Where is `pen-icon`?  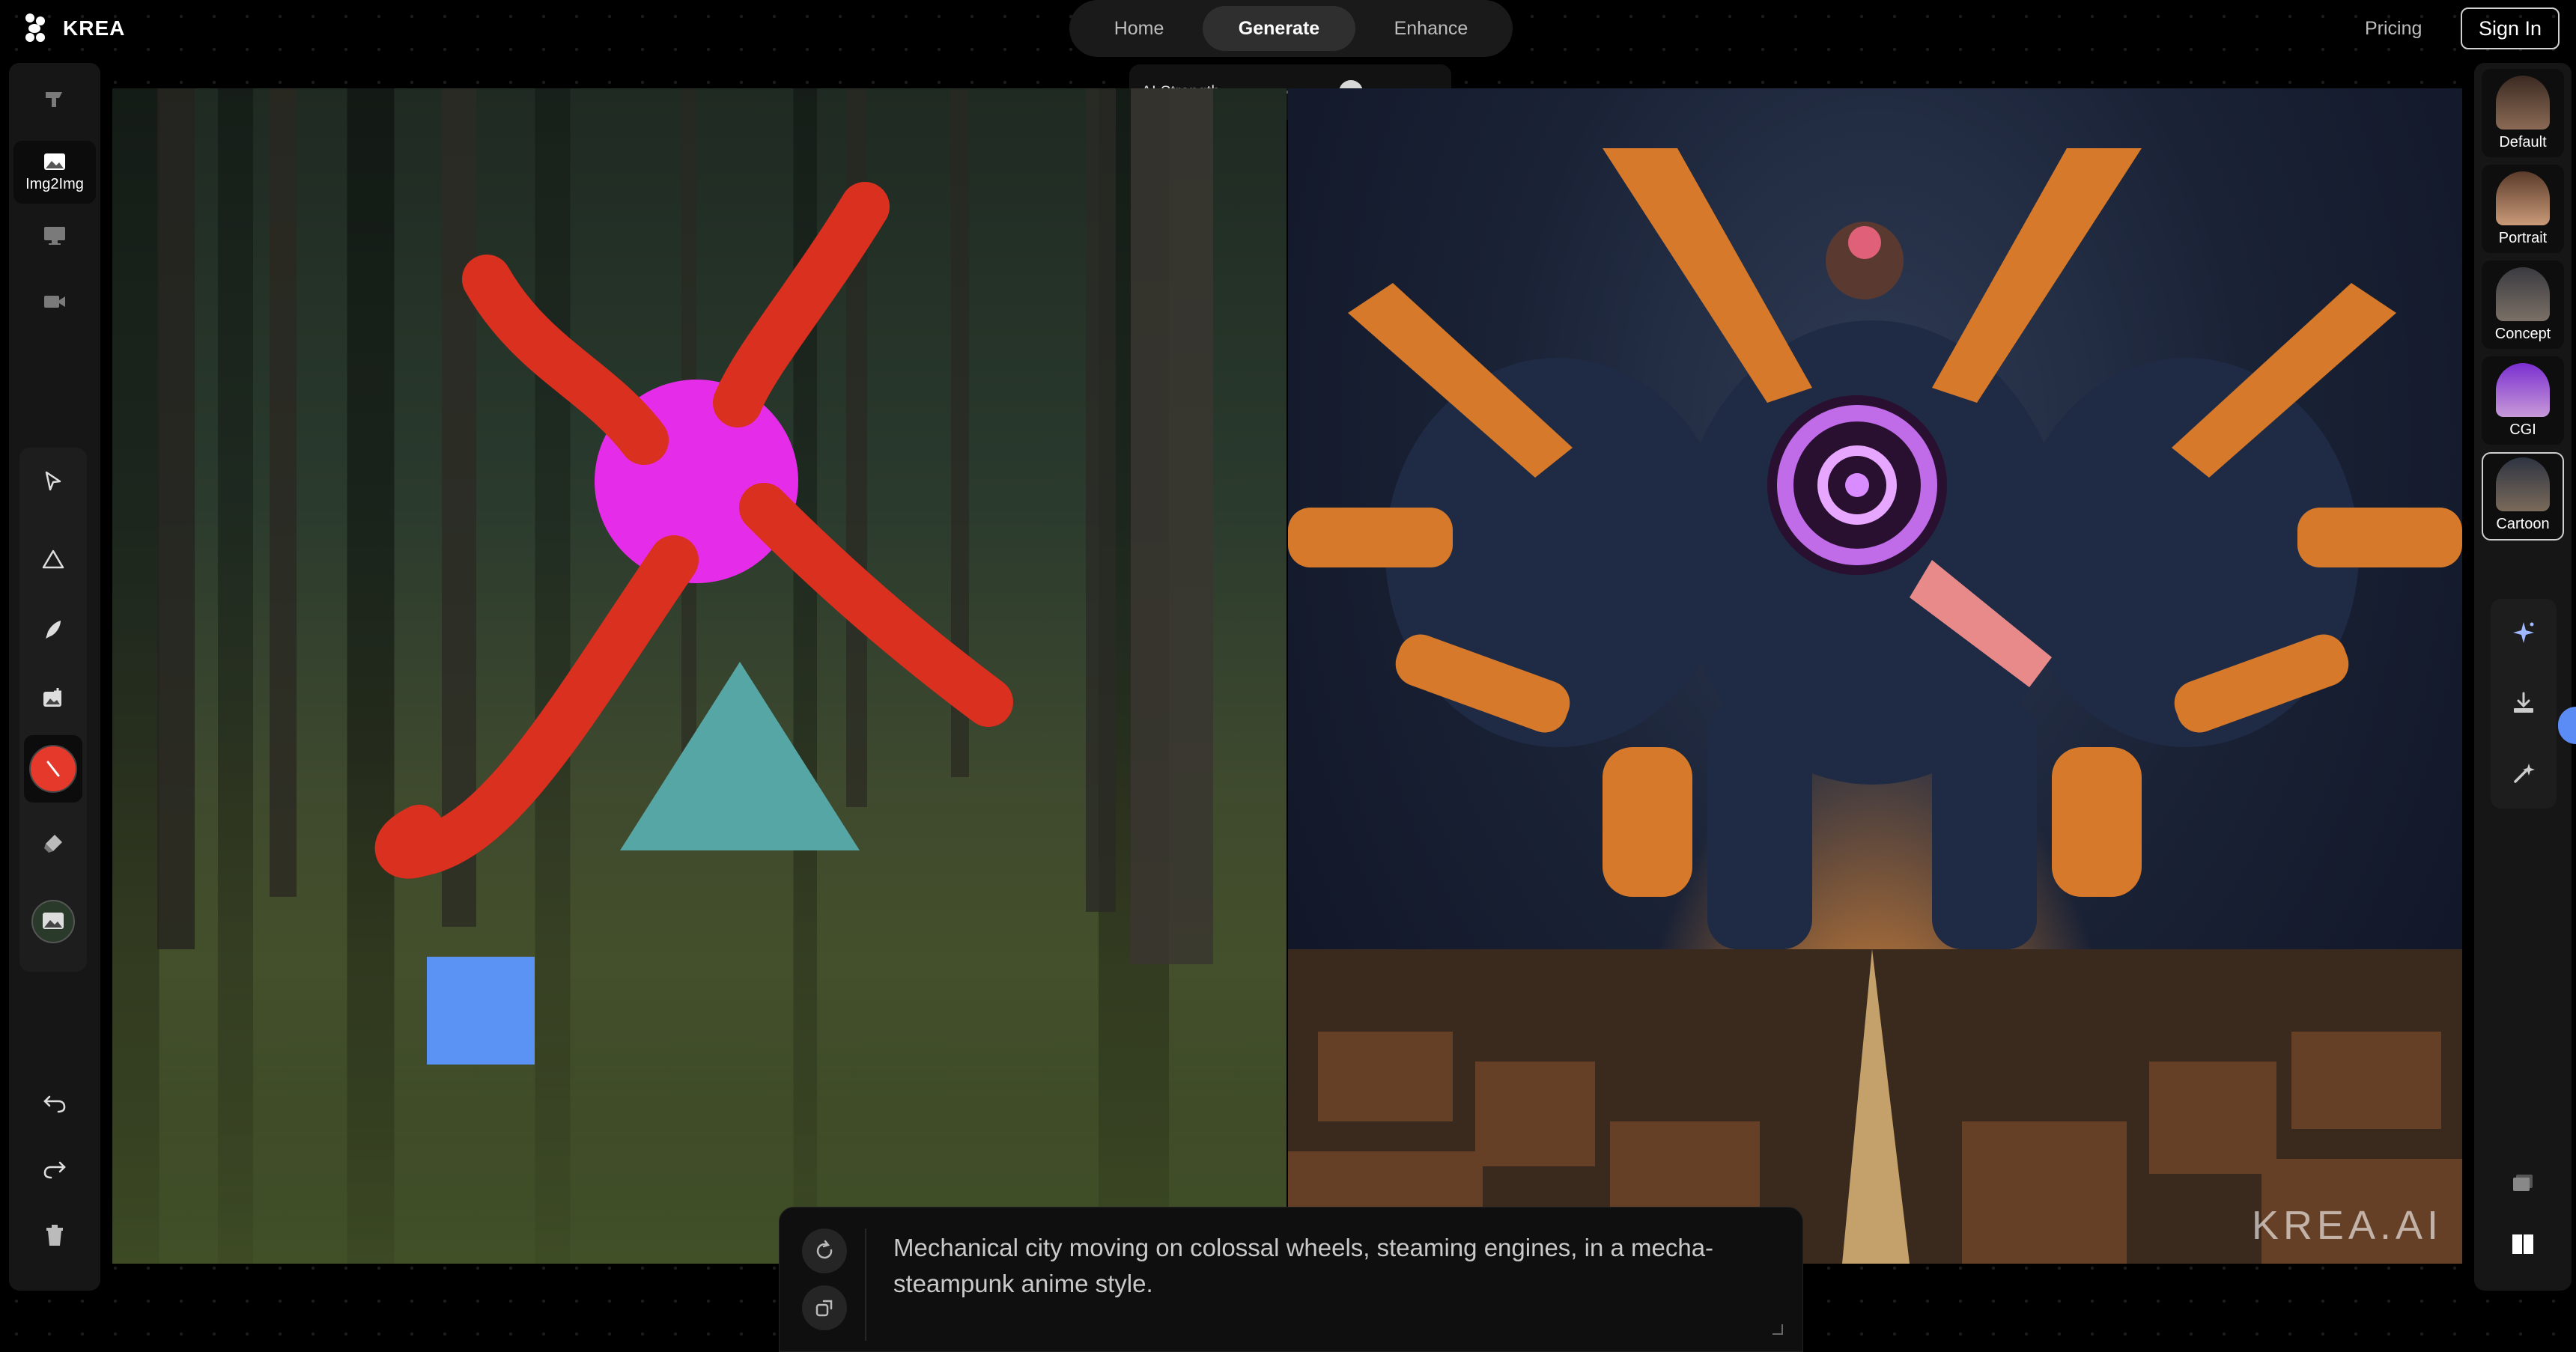
pen-icon is located at coordinates (53, 630).